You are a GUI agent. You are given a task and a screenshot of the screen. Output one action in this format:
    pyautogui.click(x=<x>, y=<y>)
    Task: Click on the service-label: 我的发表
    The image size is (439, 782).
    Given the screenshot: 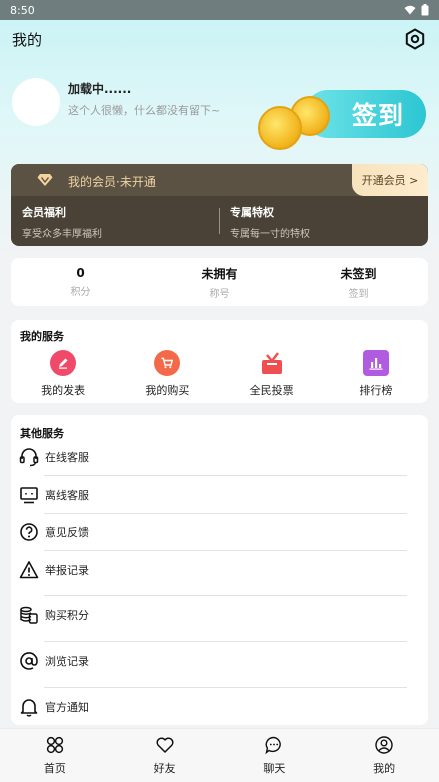 What is the action you would take?
    pyautogui.click(x=63, y=390)
    